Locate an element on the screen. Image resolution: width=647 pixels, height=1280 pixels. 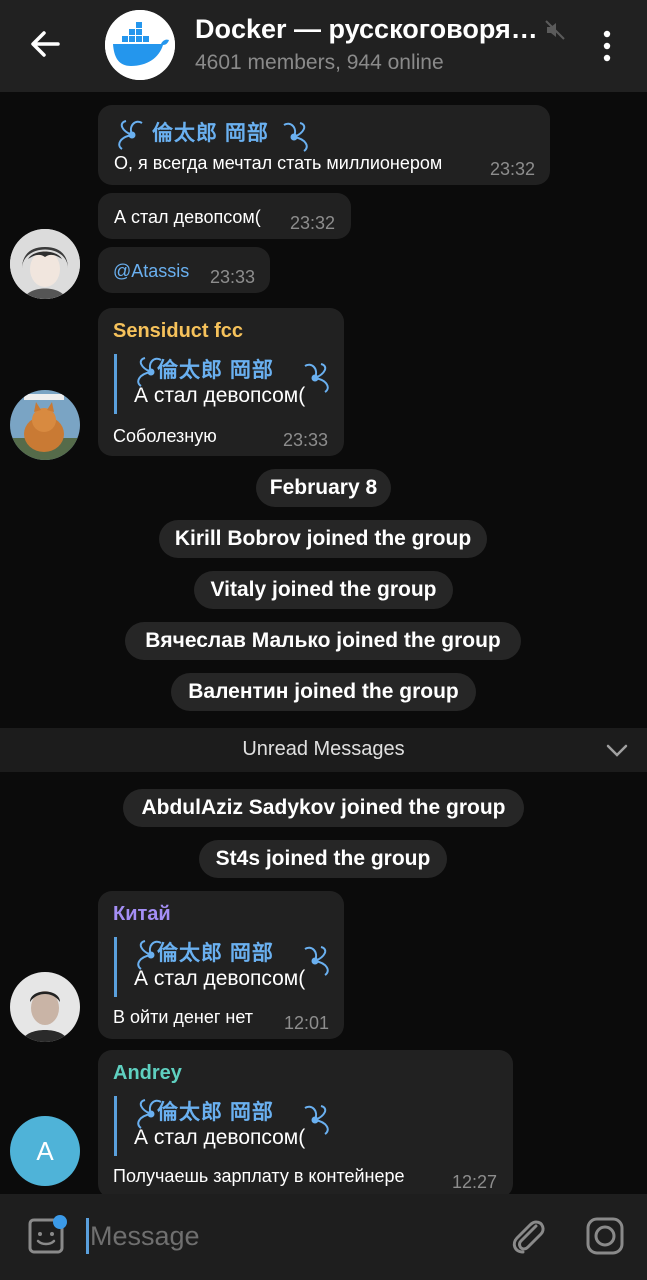
sticker-icon is located at coordinates (47, 1234).